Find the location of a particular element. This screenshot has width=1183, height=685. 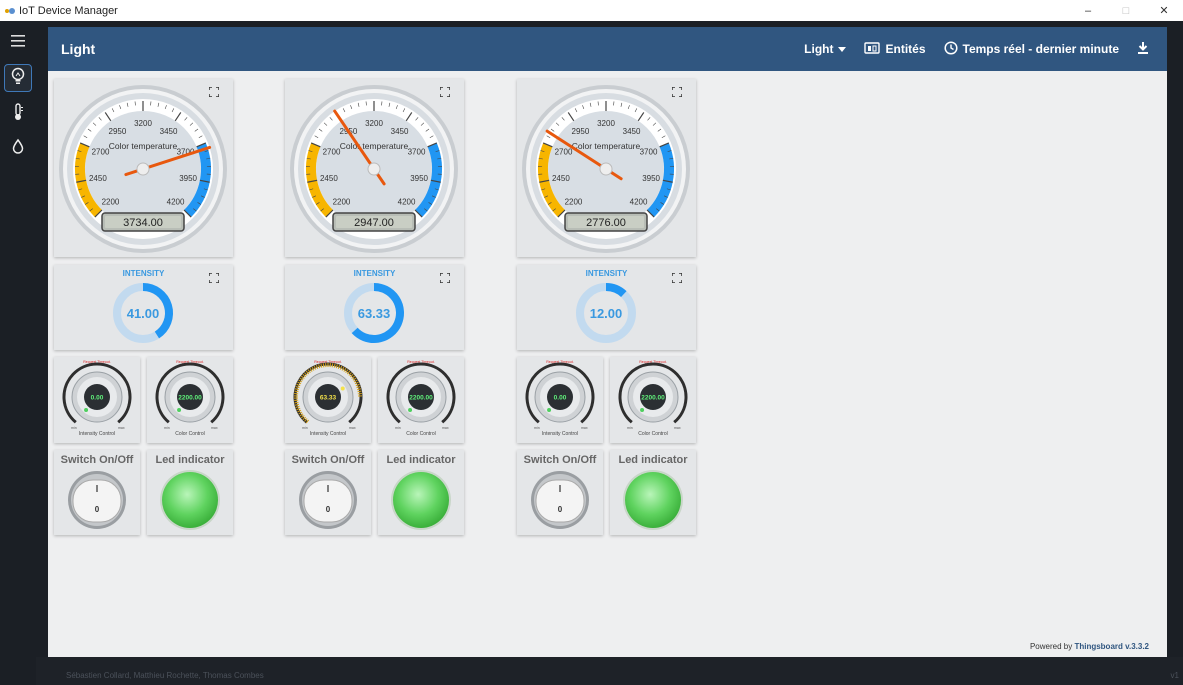

intensity-donut: INTENSITY 63.33 is located at coordinates (374, 307).